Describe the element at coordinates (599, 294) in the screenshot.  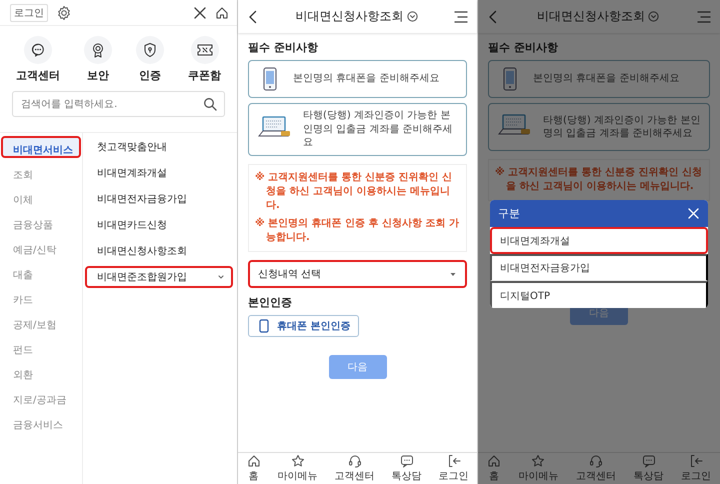
I see `option-item: 디지털OTP` at that location.